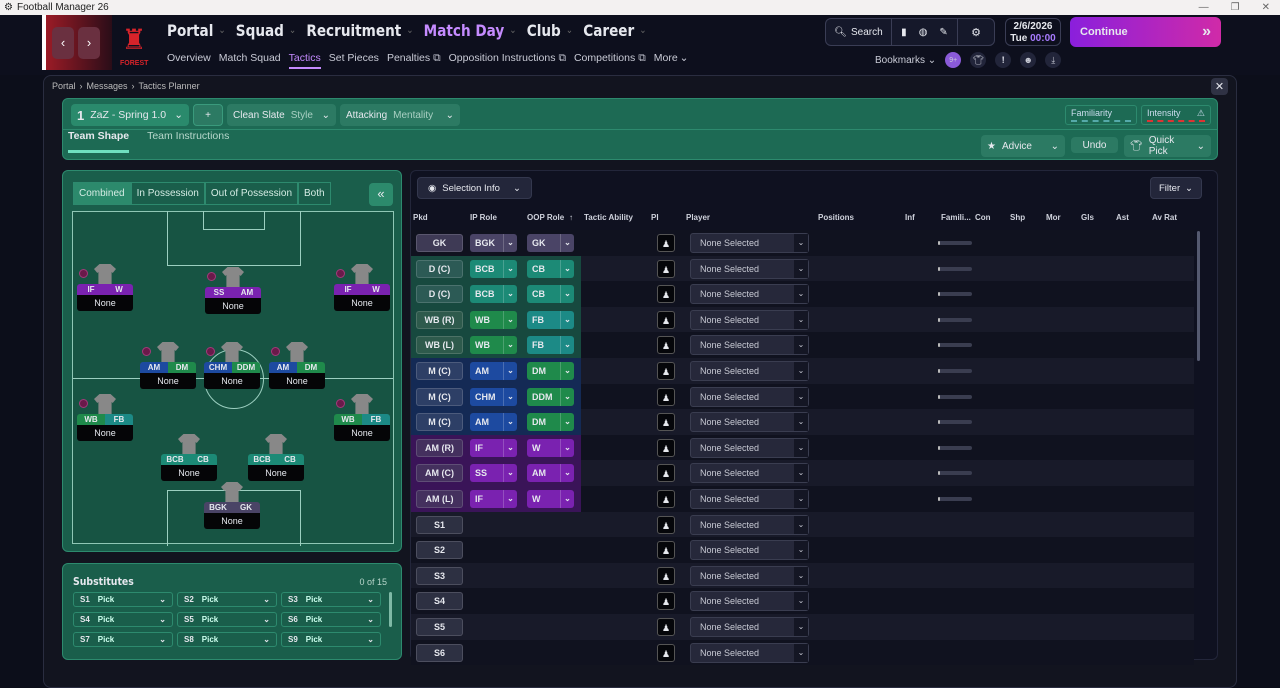  What do you see at coordinates (550, 473) in the screenshot?
I see `oop-role-dropdown: AM ⌄` at bounding box center [550, 473].